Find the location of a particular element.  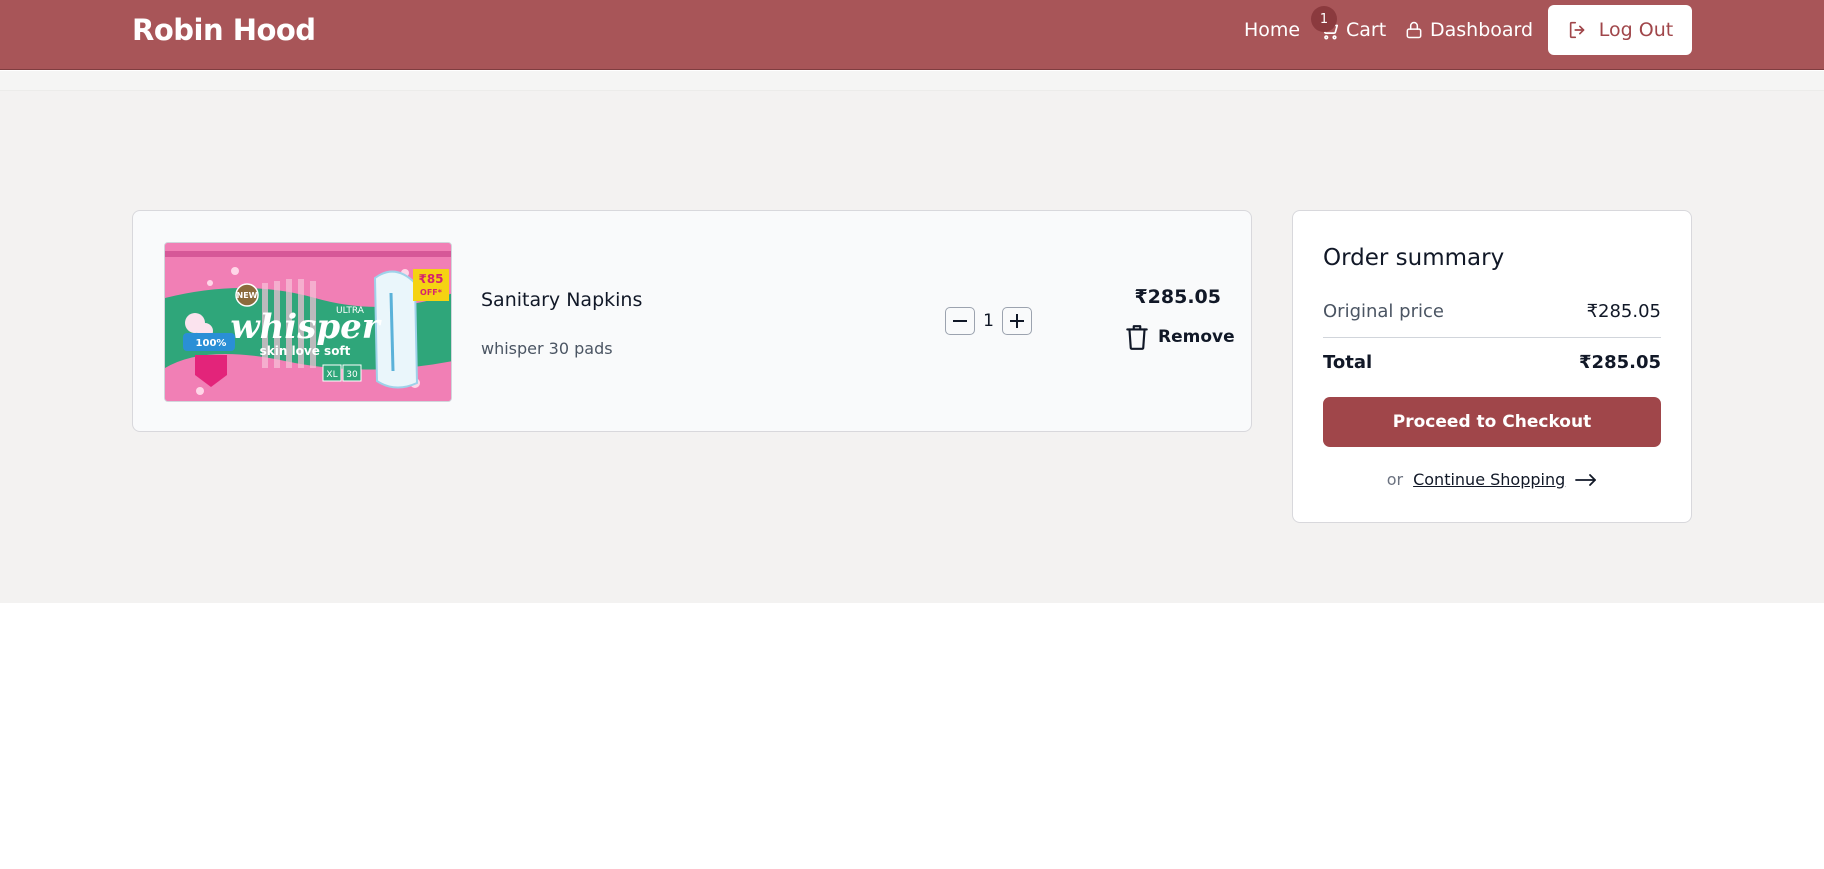

quantity-value: 1 is located at coordinates (988, 321).